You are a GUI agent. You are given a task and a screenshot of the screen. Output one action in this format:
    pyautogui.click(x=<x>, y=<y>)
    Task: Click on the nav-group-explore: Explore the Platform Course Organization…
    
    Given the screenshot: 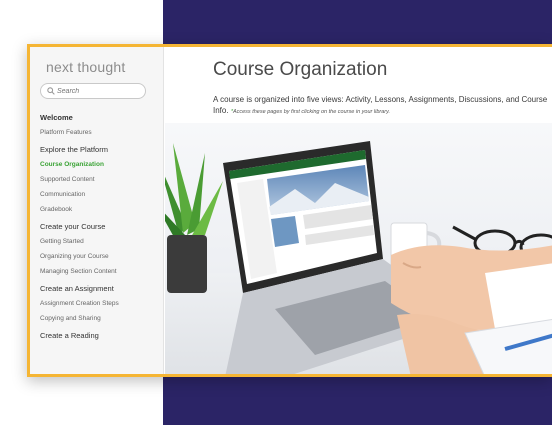 What is the action you would take?
    pyautogui.click(x=100, y=179)
    